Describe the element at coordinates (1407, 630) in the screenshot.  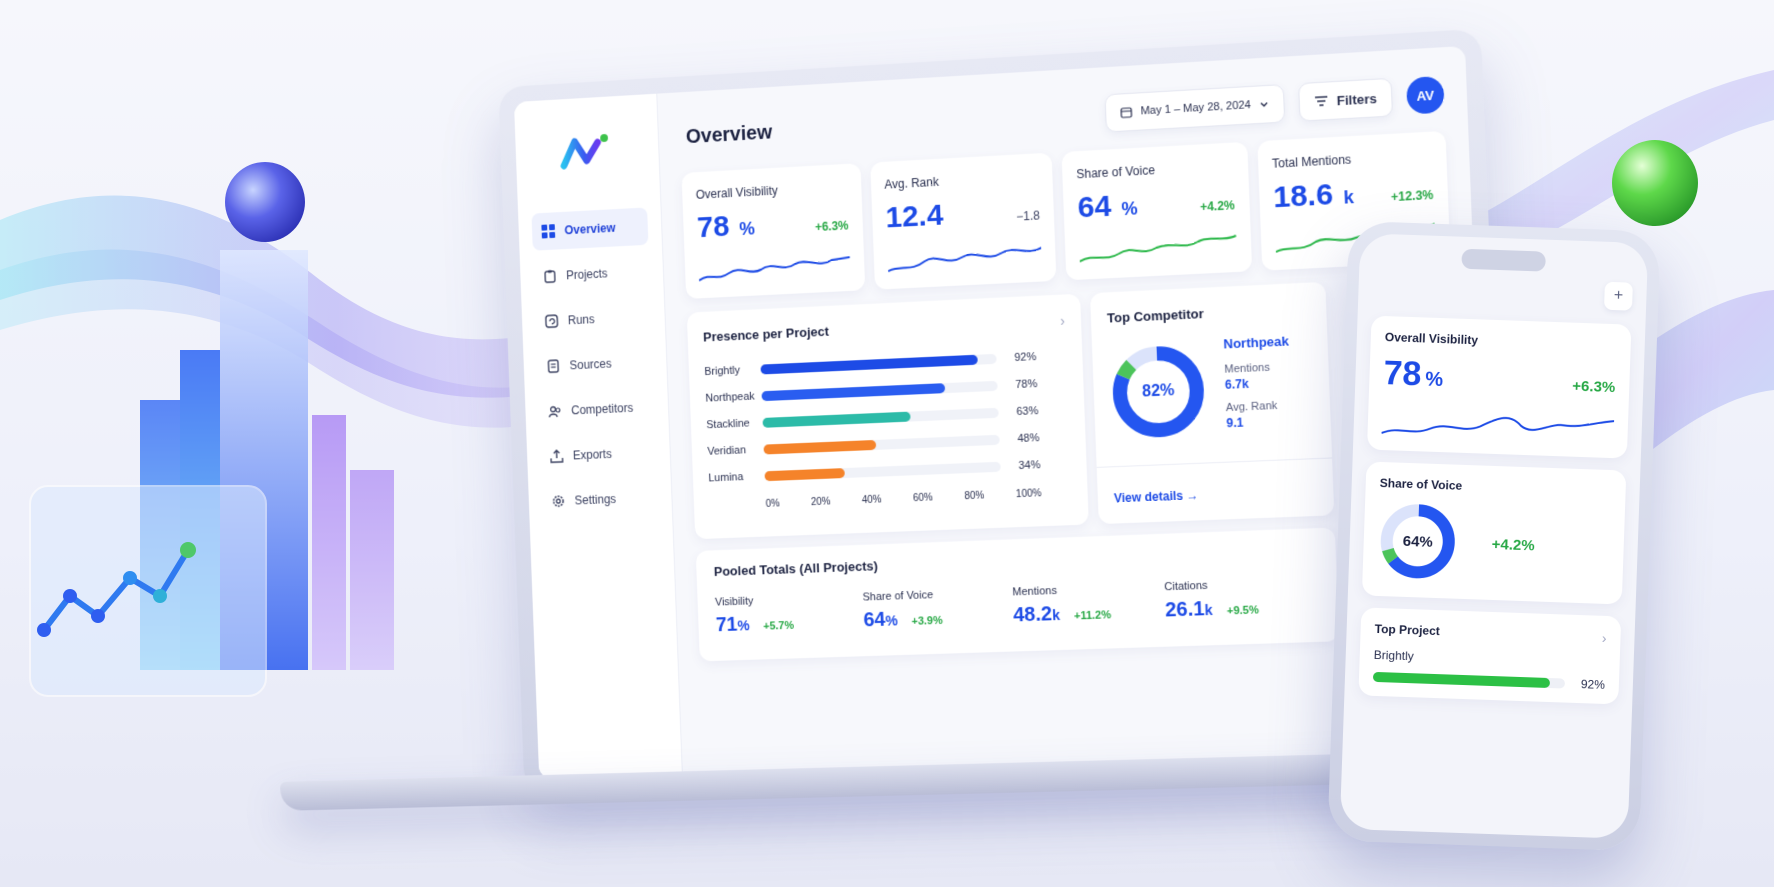
I see `card-title: Top Project` at that location.